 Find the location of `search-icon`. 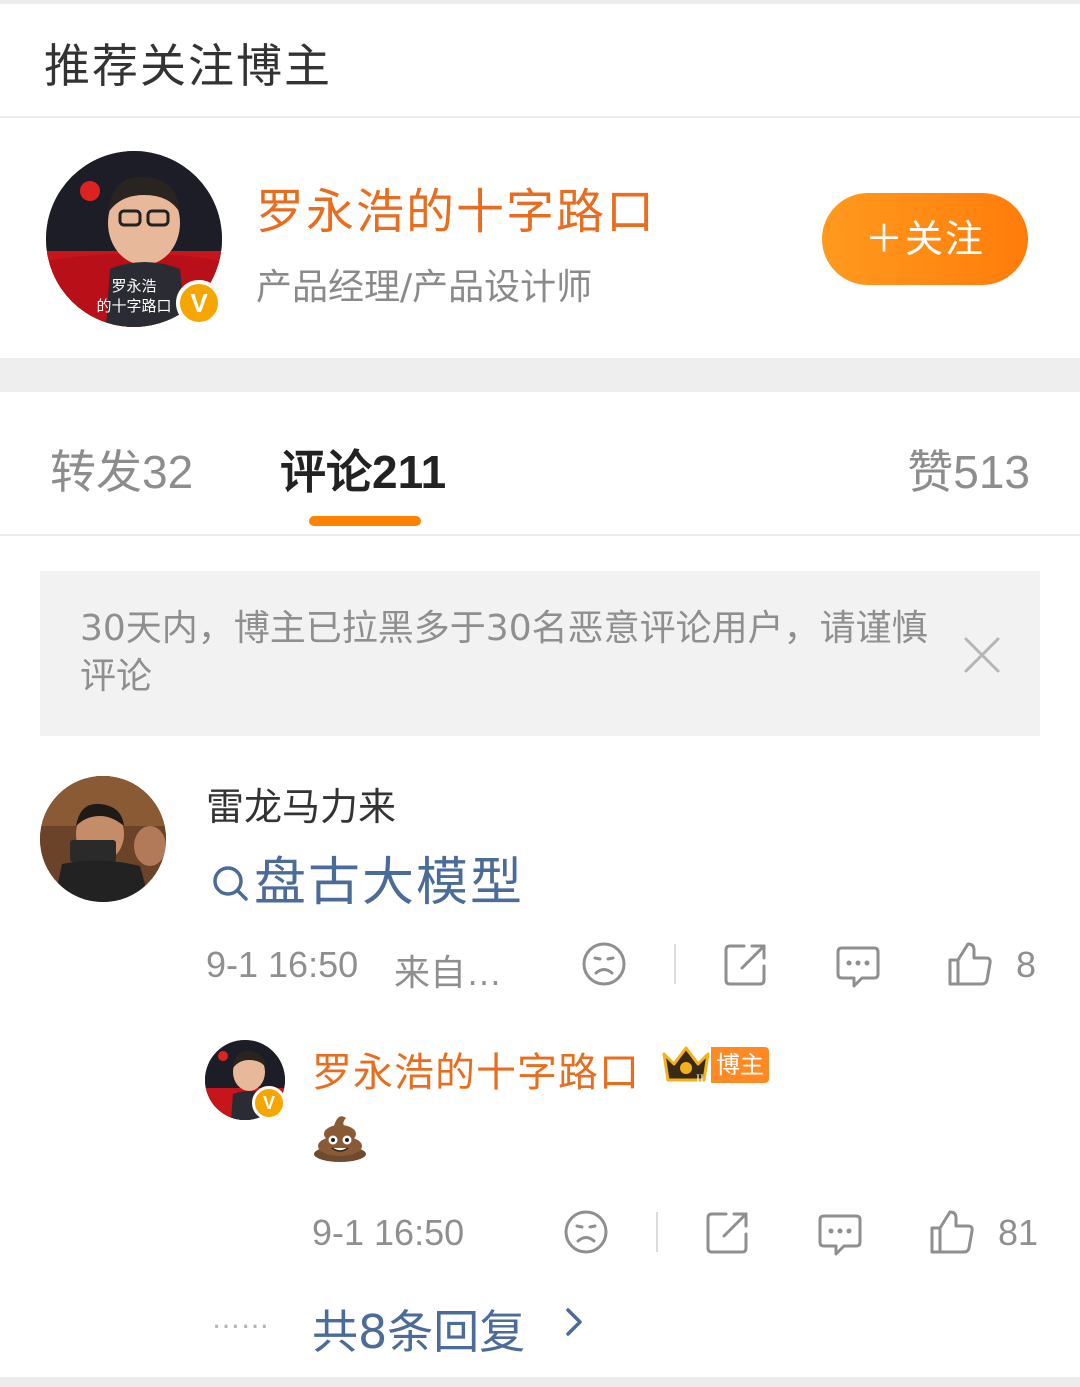

search-icon is located at coordinates (230, 886).